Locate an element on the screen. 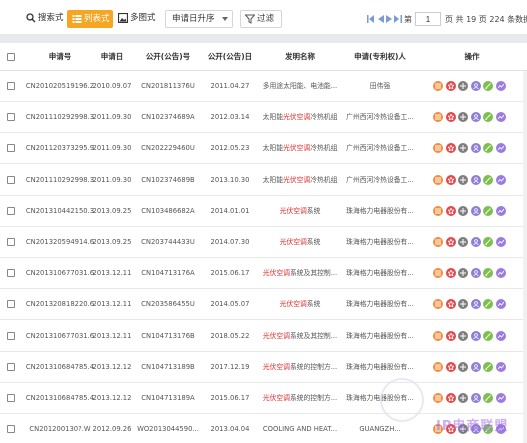 This screenshot has width=527, height=443. cell-pub-no: CN104713176A is located at coordinates (168, 273).